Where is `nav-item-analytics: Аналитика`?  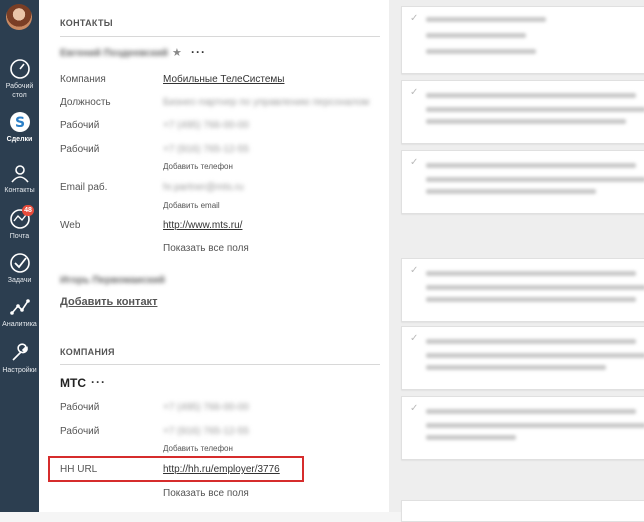
nav-item-analytics: Аналитика is located at coordinates (19, 312).